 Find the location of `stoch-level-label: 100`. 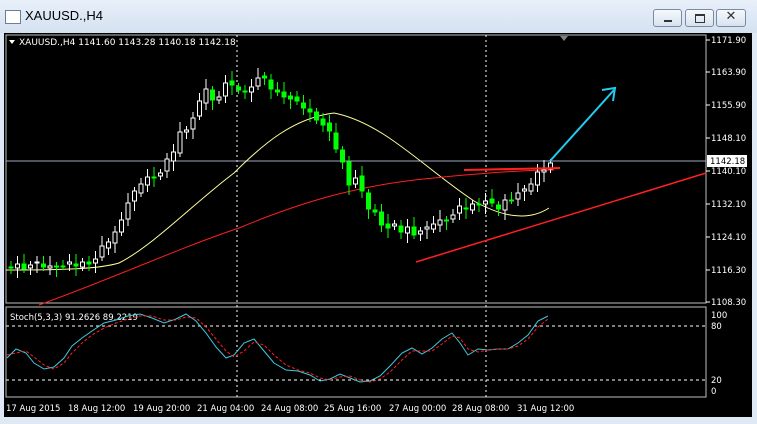

stoch-level-label: 100 is located at coordinates (719, 316).